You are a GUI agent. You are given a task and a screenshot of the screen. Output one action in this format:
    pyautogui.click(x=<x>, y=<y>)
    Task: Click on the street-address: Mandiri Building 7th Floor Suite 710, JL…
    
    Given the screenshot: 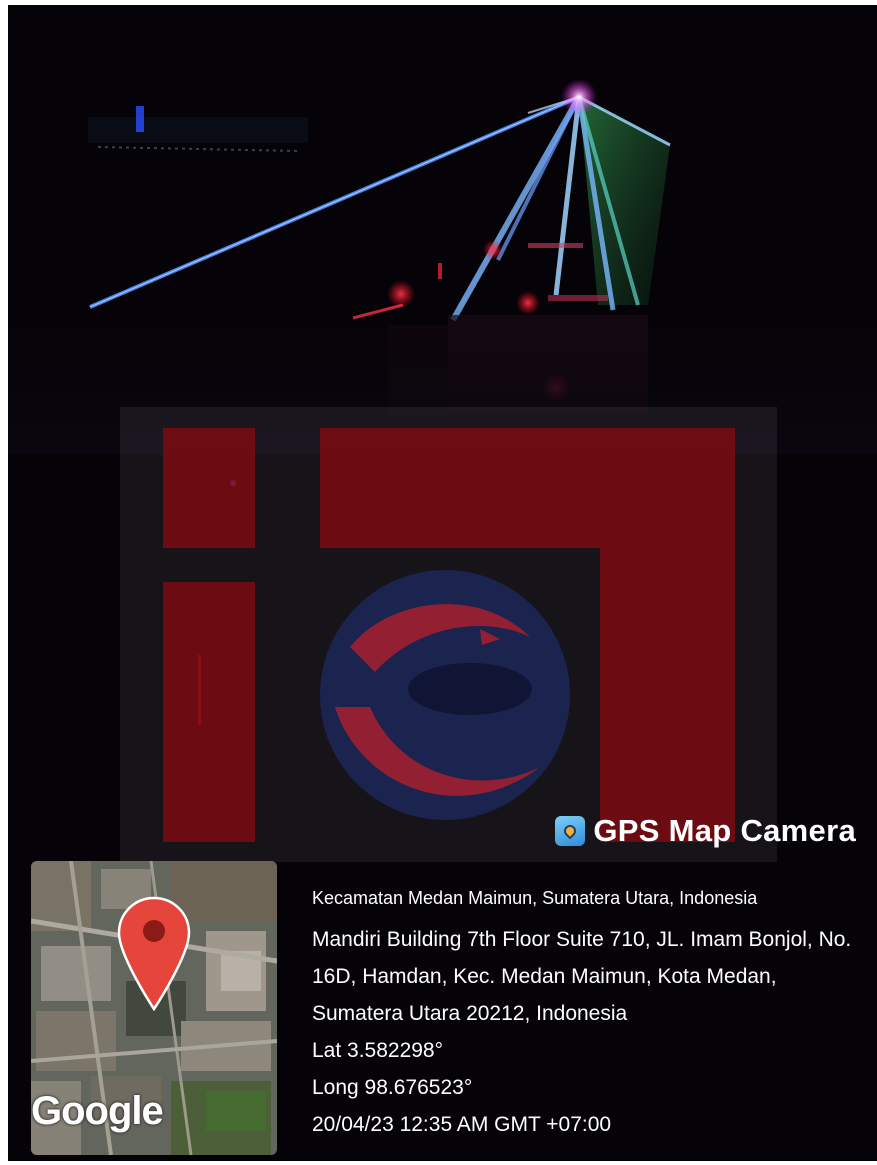 What is the action you would take?
    pyautogui.click(x=582, y=976)
    